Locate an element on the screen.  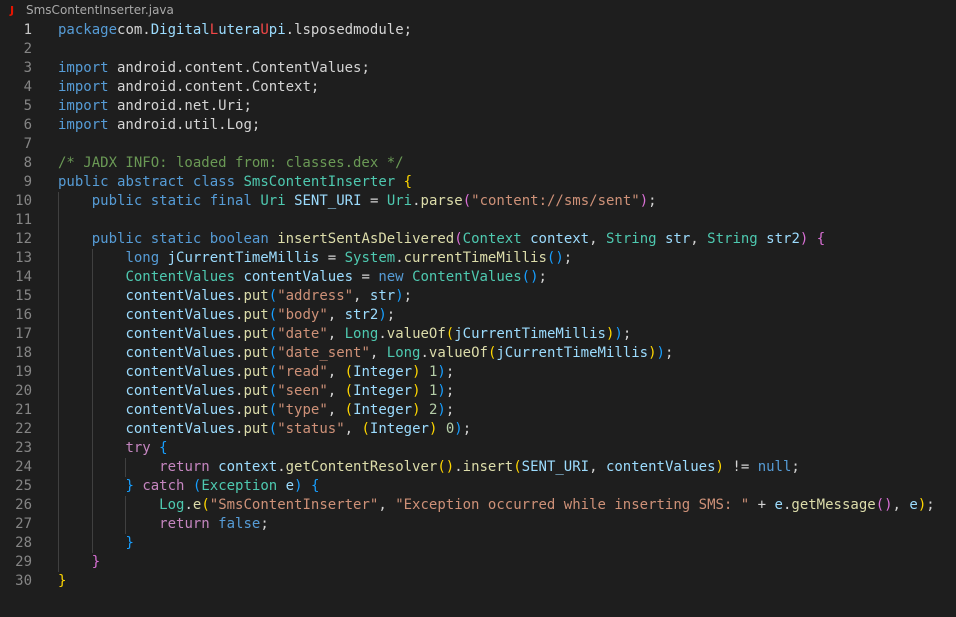
code-token: new is located at coordinates (391, 277).